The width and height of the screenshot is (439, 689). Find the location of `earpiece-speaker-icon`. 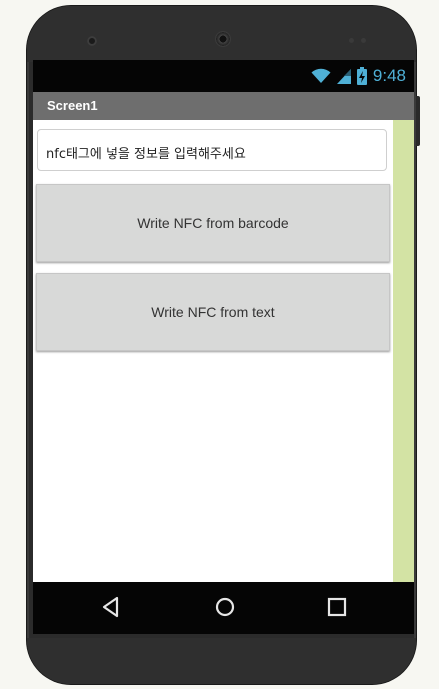

earpiece-speaker-icon is located at coordinates (223, 39).